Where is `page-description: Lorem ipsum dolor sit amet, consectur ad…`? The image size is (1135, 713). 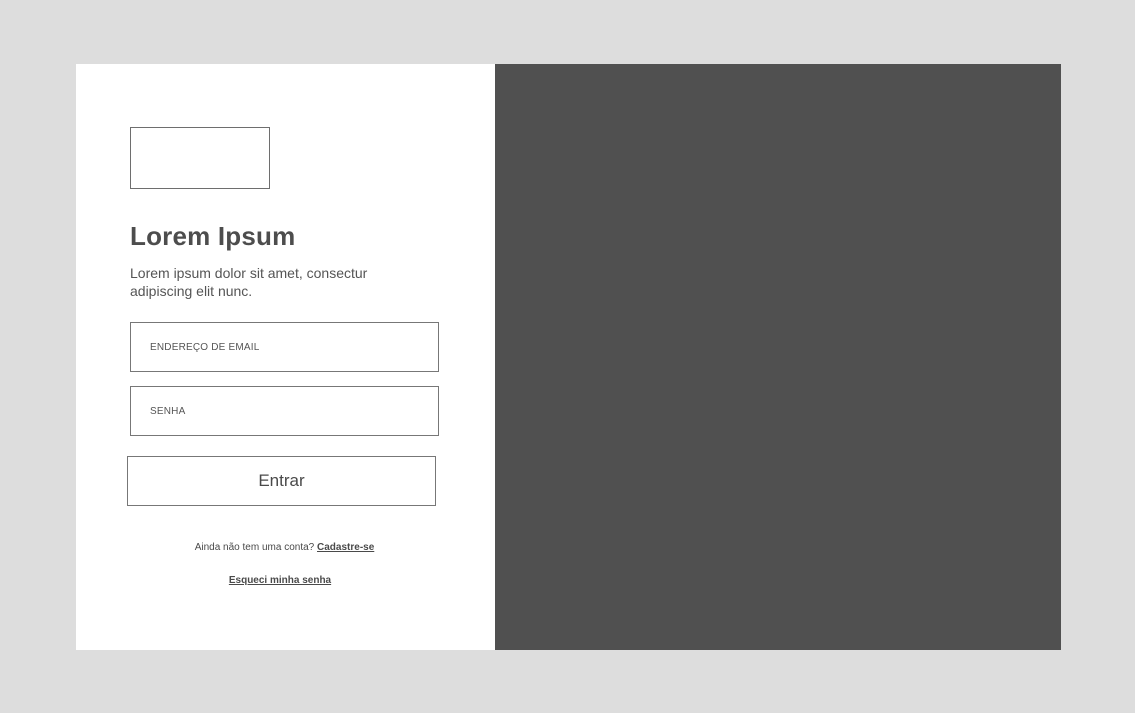
page-description: Lorem ipsum dolor sit amet, consectur ad… is located at coordinates (249, 282).